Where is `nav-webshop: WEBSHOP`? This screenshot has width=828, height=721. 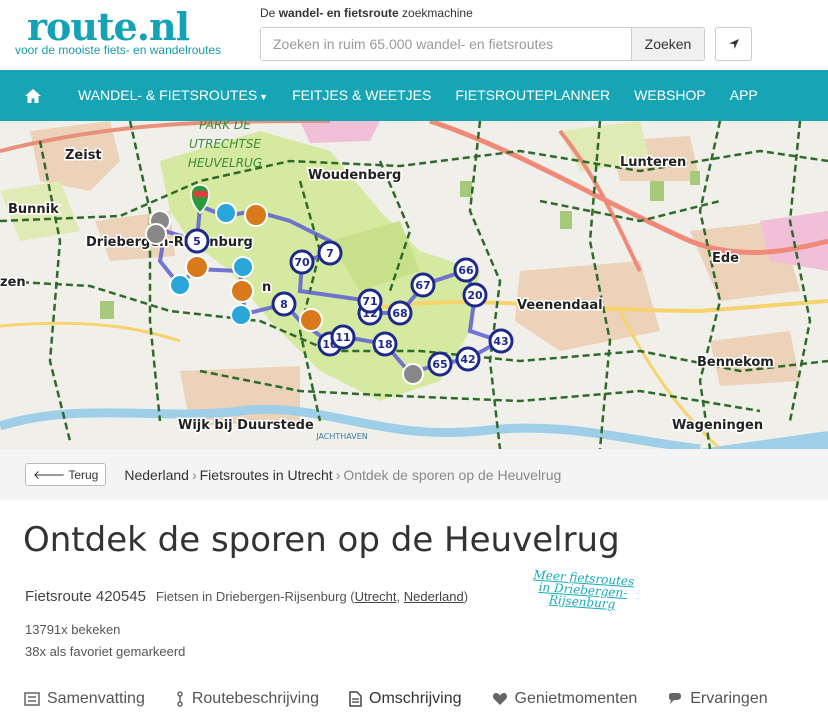
nav-webshop: WEBSHOP is located at coordinates (670, 95).